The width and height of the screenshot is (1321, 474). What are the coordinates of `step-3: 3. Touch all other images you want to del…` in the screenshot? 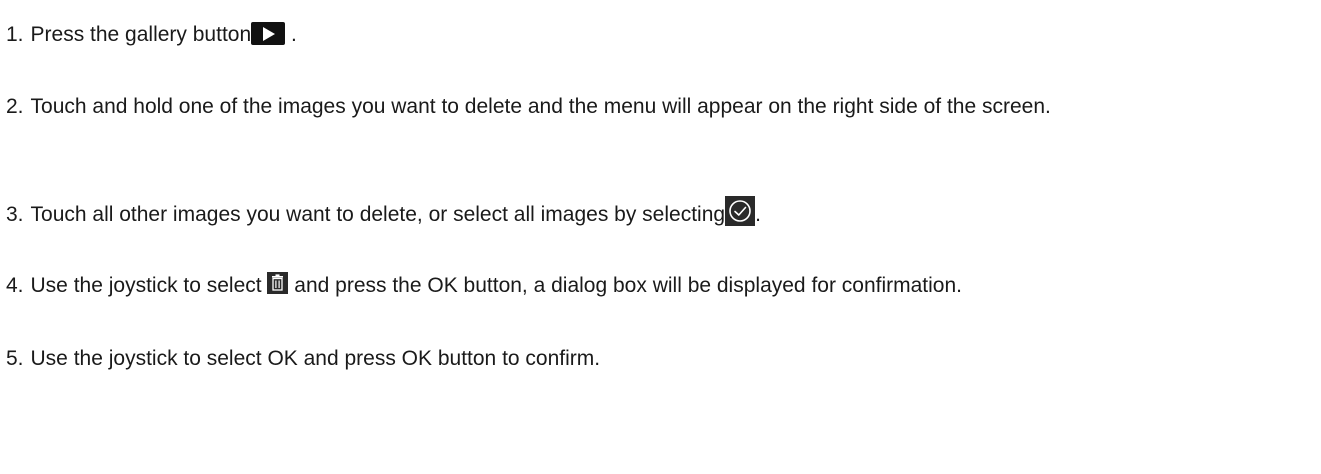 It's located at (658, 214).